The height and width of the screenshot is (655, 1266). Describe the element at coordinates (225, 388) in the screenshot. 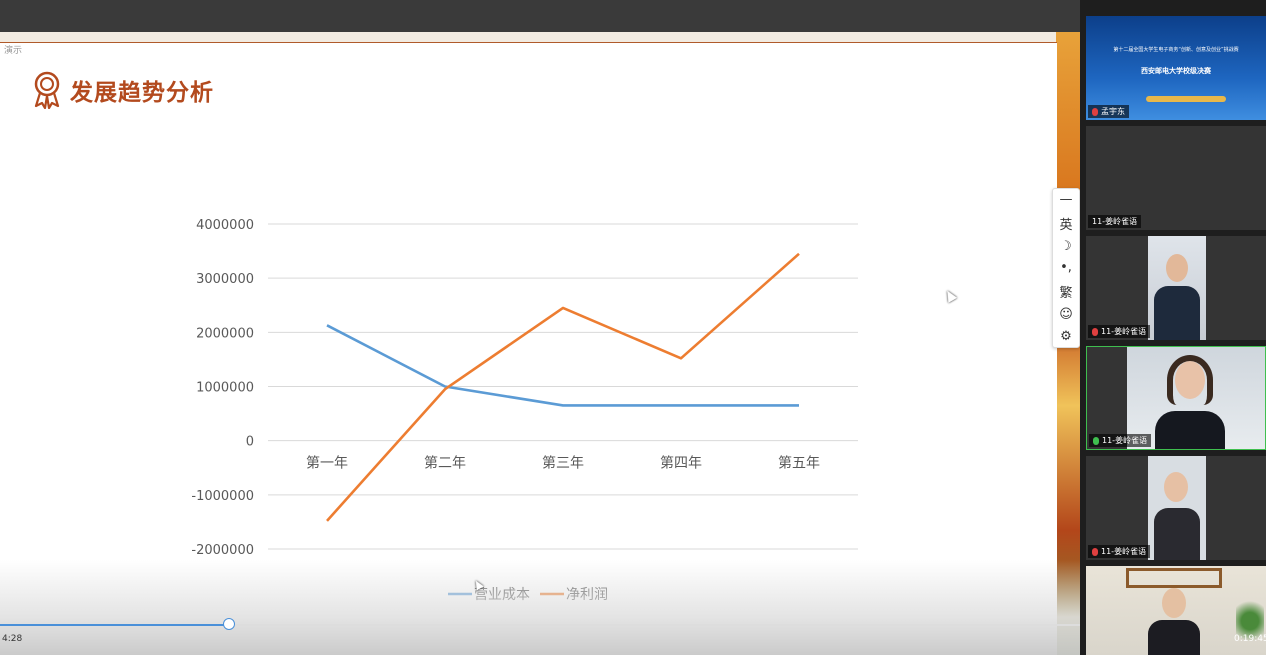

I see `y-tick-label: 1000000` at that location.